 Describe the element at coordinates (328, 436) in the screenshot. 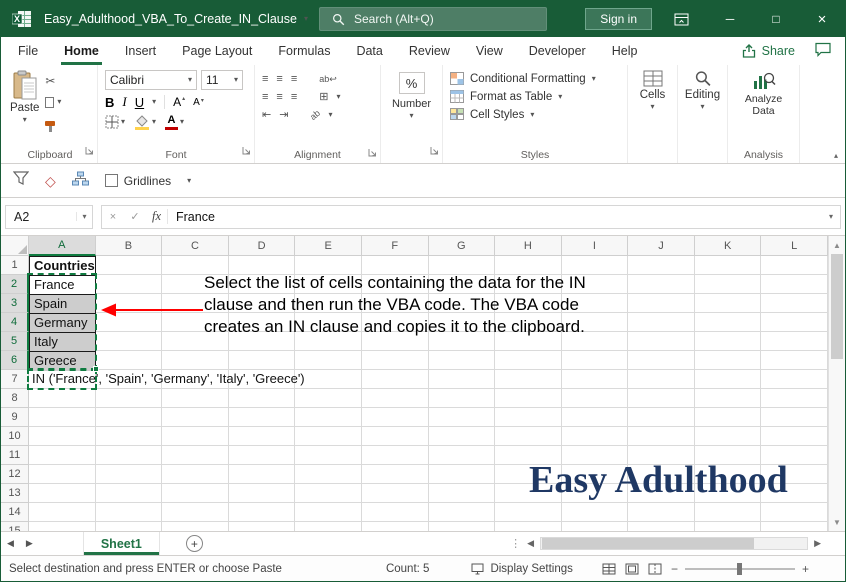

I see `cell-E10` at that location.